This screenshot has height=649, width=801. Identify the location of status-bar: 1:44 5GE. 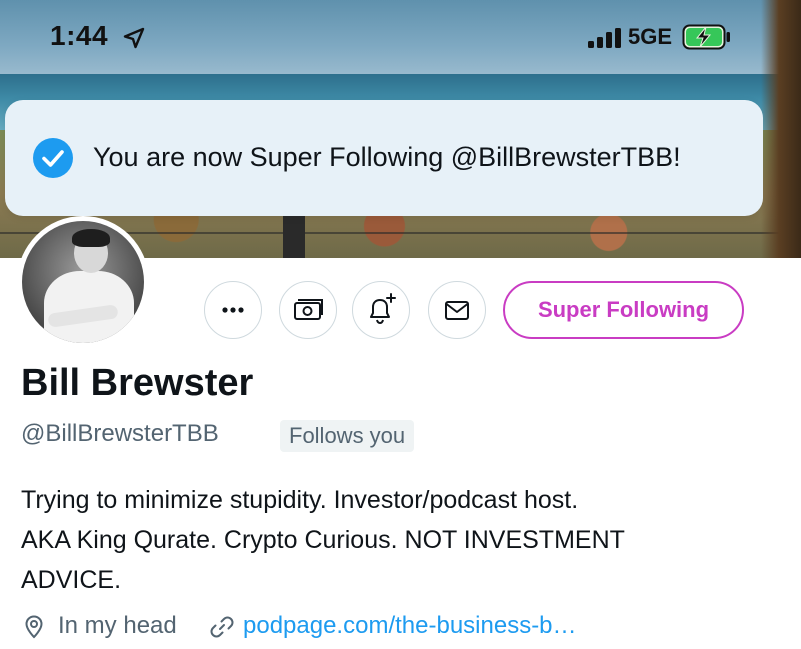
(400, 37).